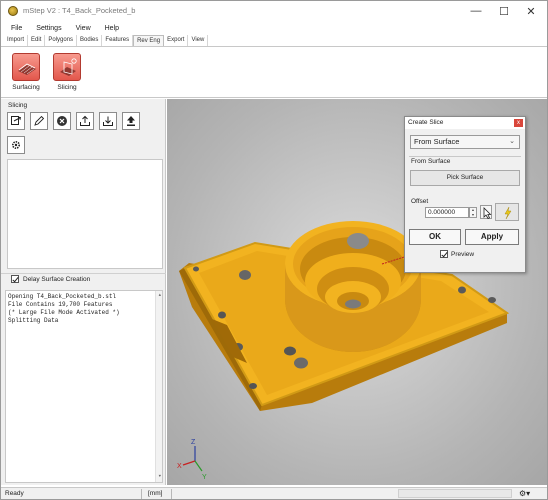 The image size is (548, 500). Describe the element at coordinates (26, 87) in the screenshot. I see `surfacing-label: Surfacing` at that location.